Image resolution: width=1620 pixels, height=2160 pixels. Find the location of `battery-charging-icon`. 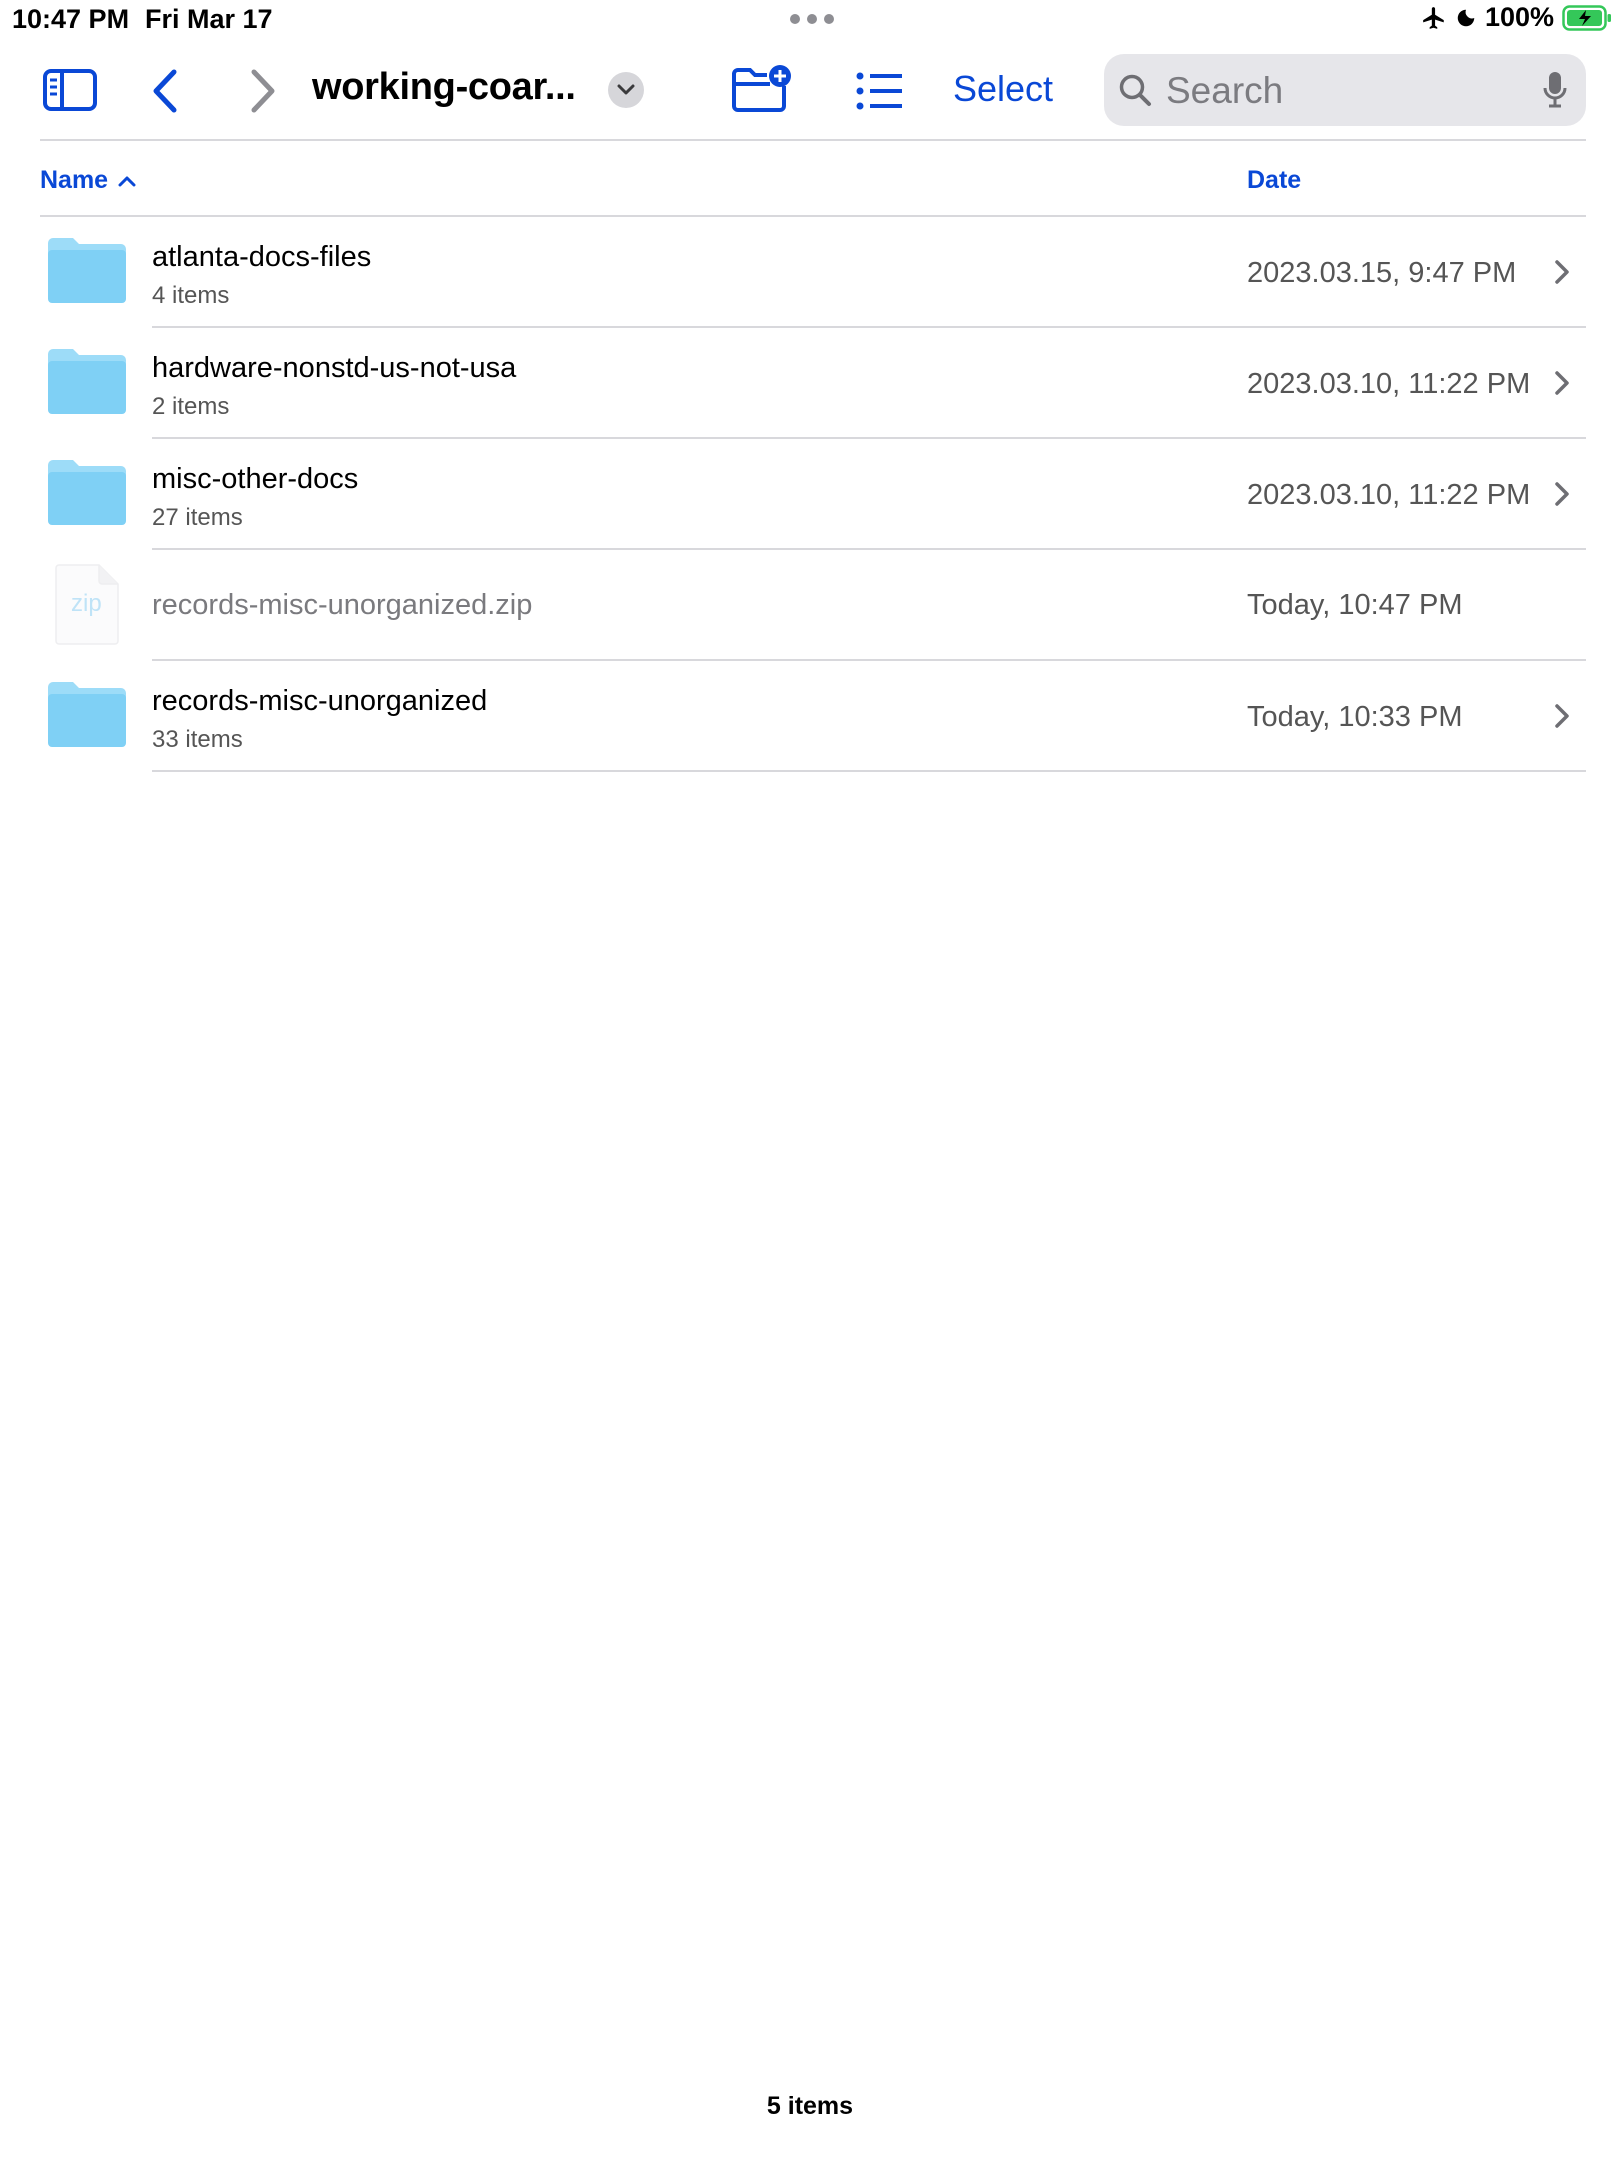

battery-charging-icon is located at coordinates (1586, 17).